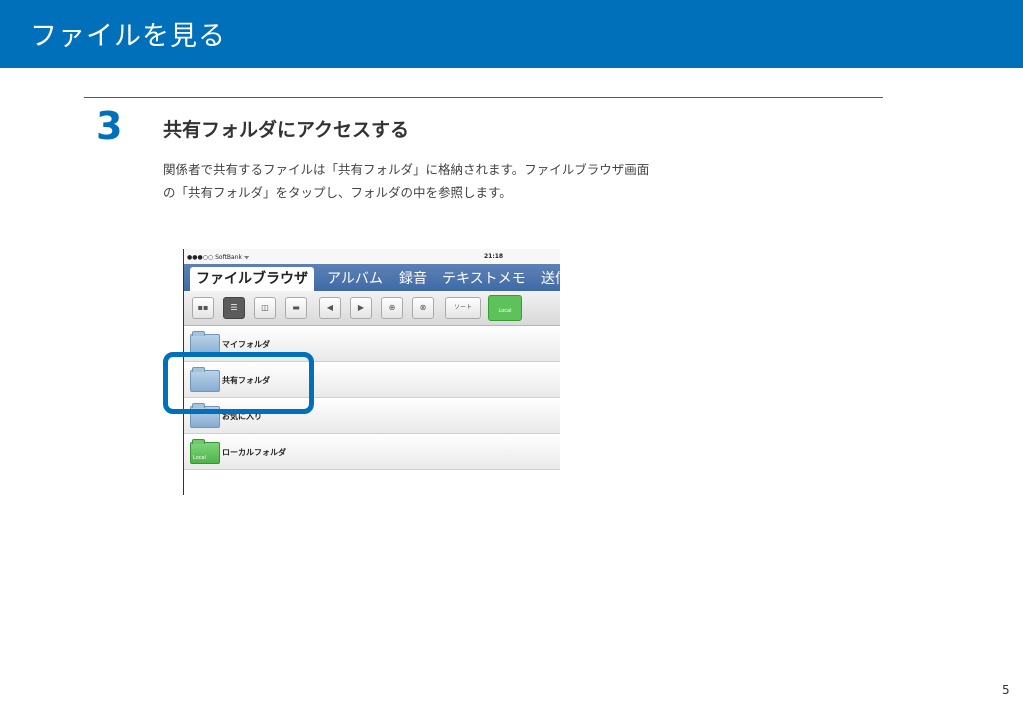 Image resolution: width=1023 pixels, height=708 pixels. I want to click on app-tab-bar: ファイルブラウザ アルバム 録音 テキストメモ 送信, so click(372, 277).